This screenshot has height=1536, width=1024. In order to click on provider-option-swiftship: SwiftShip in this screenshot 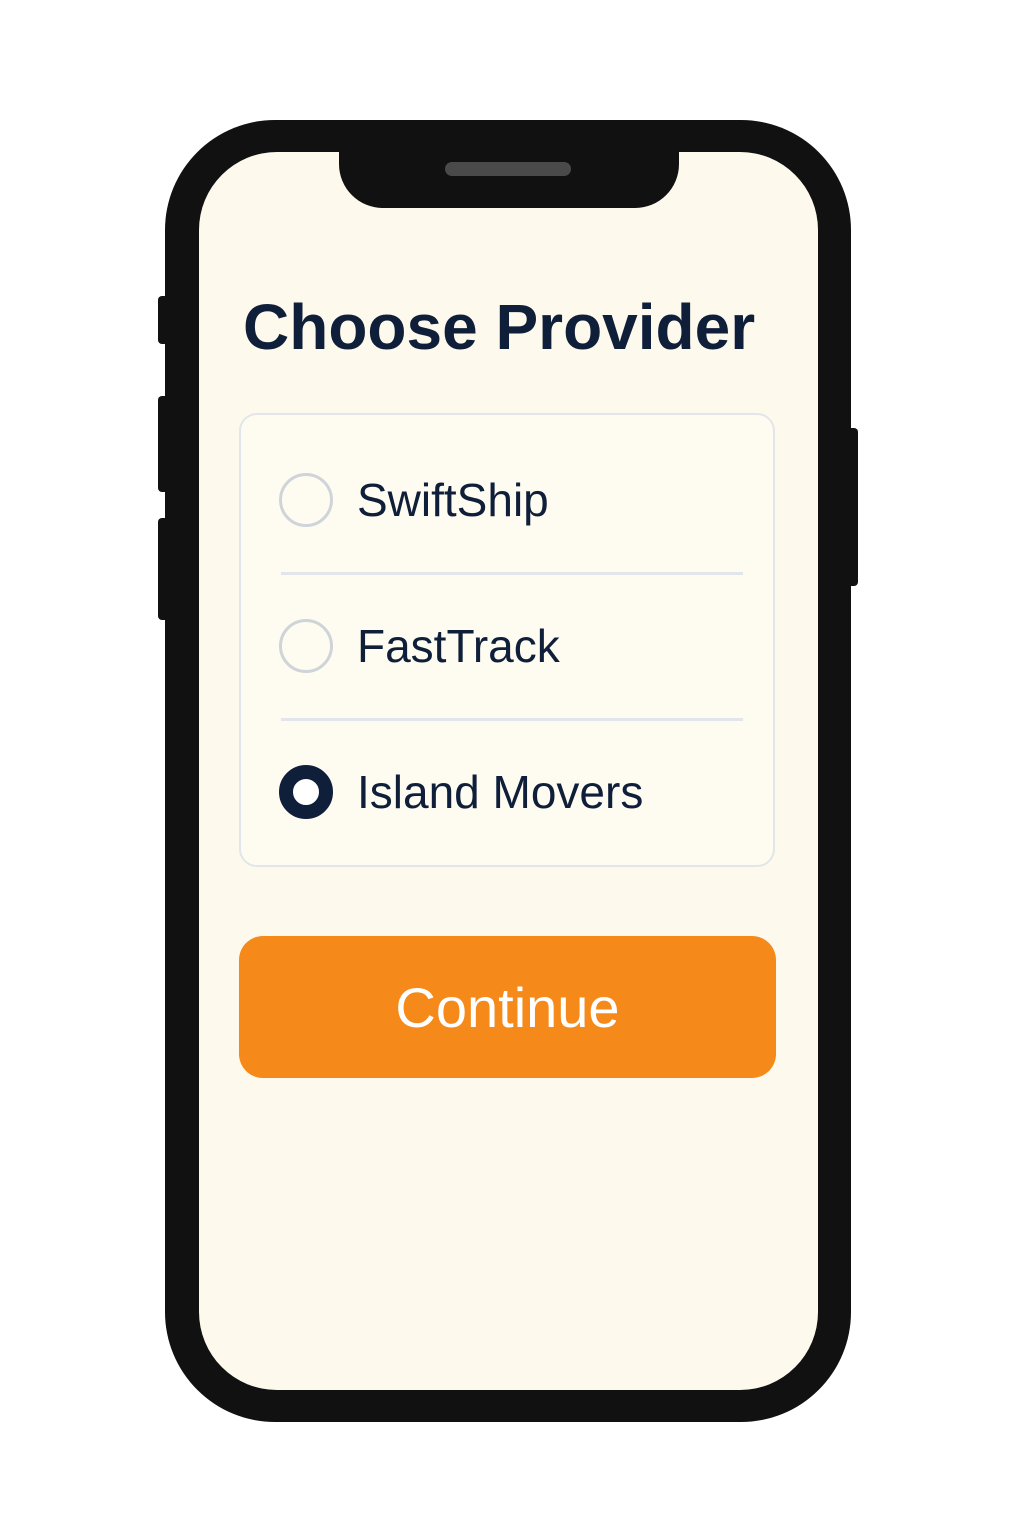, I will do `click(507, 500)`.